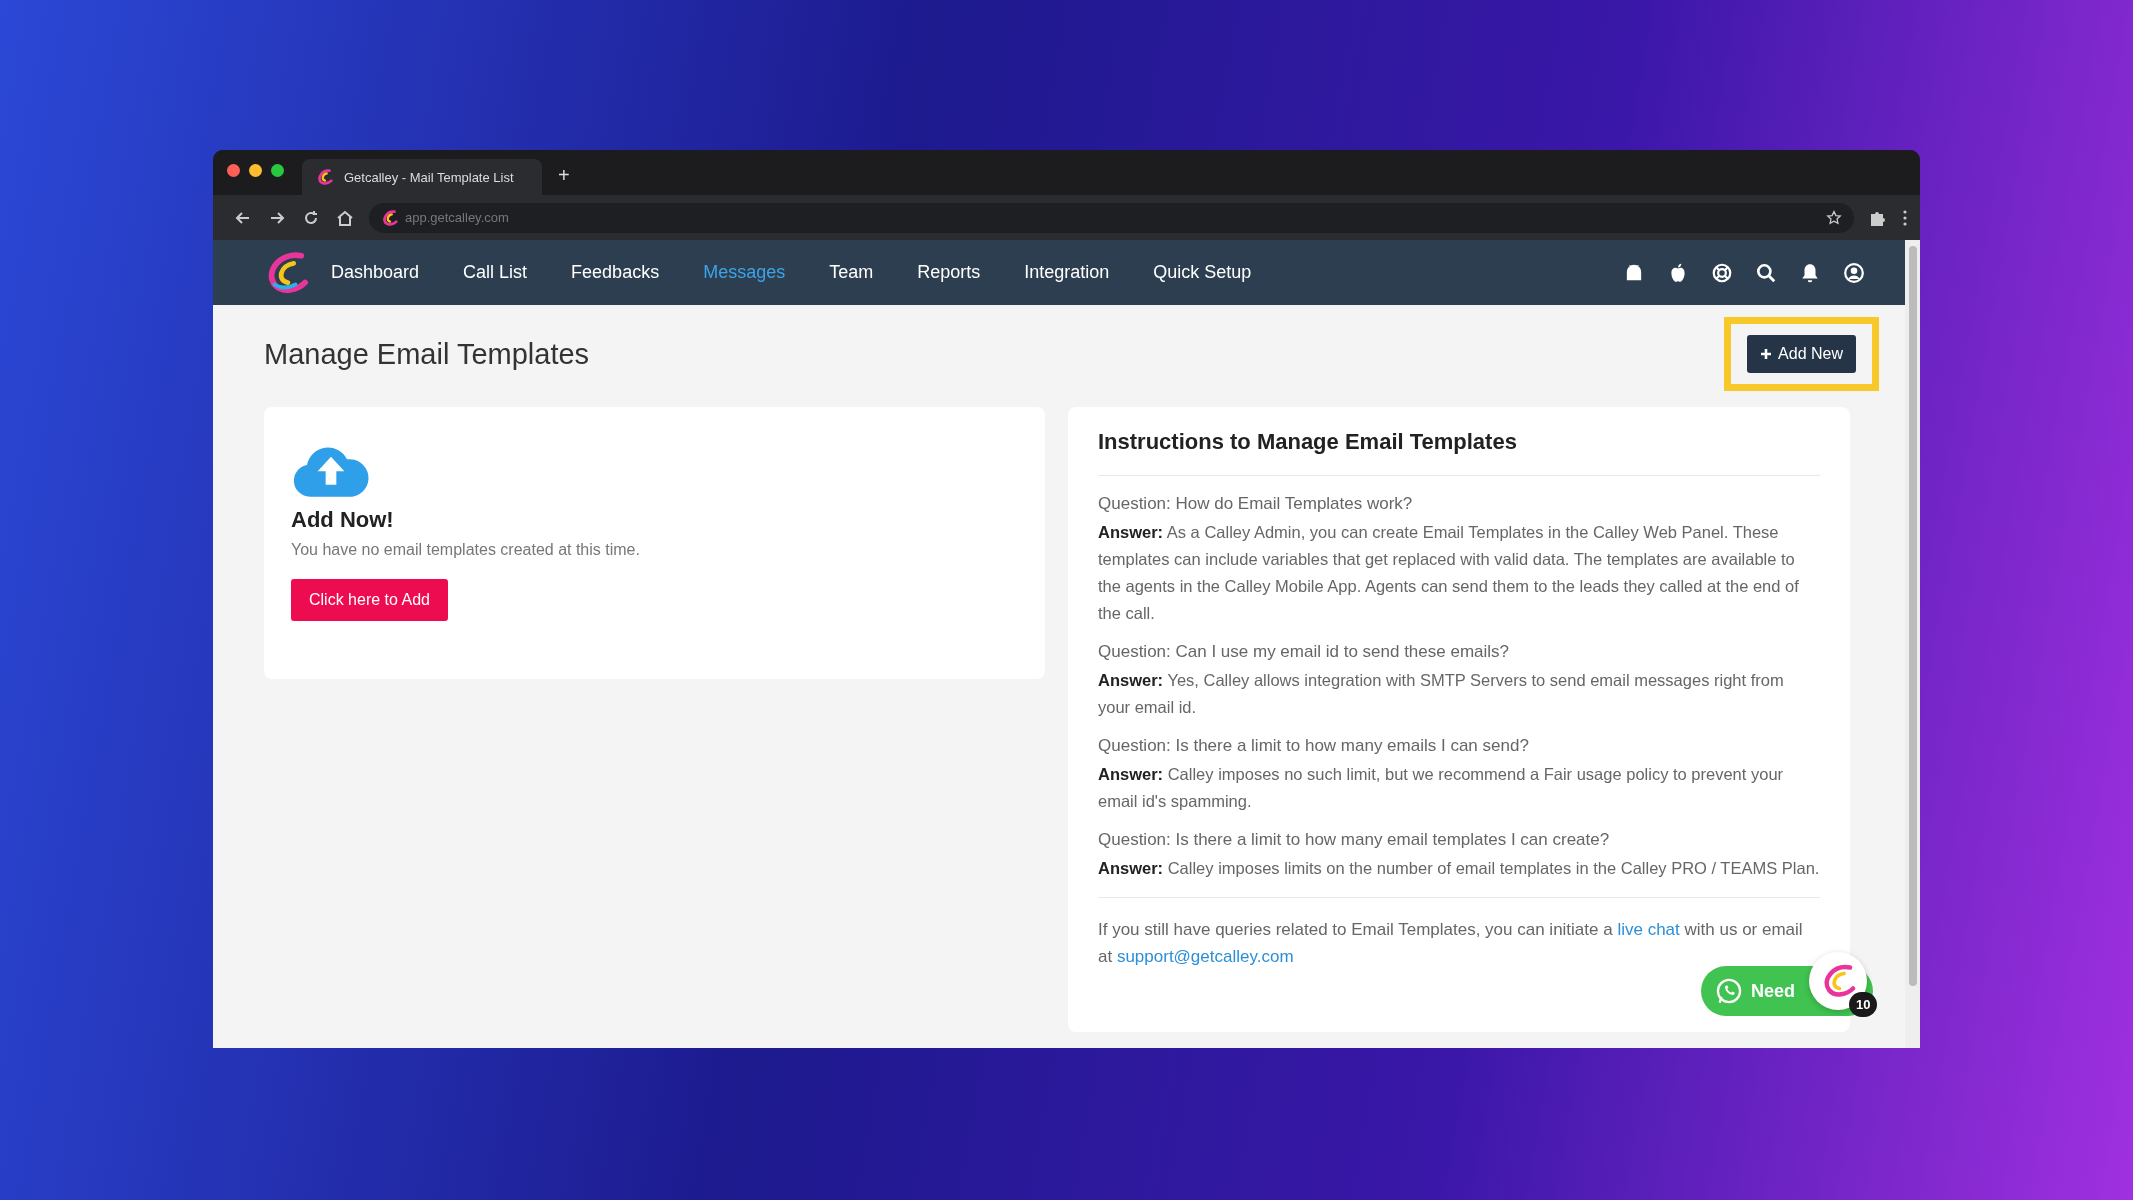  I want to click on page-title: Manage Email Templates, so click(427, 354).